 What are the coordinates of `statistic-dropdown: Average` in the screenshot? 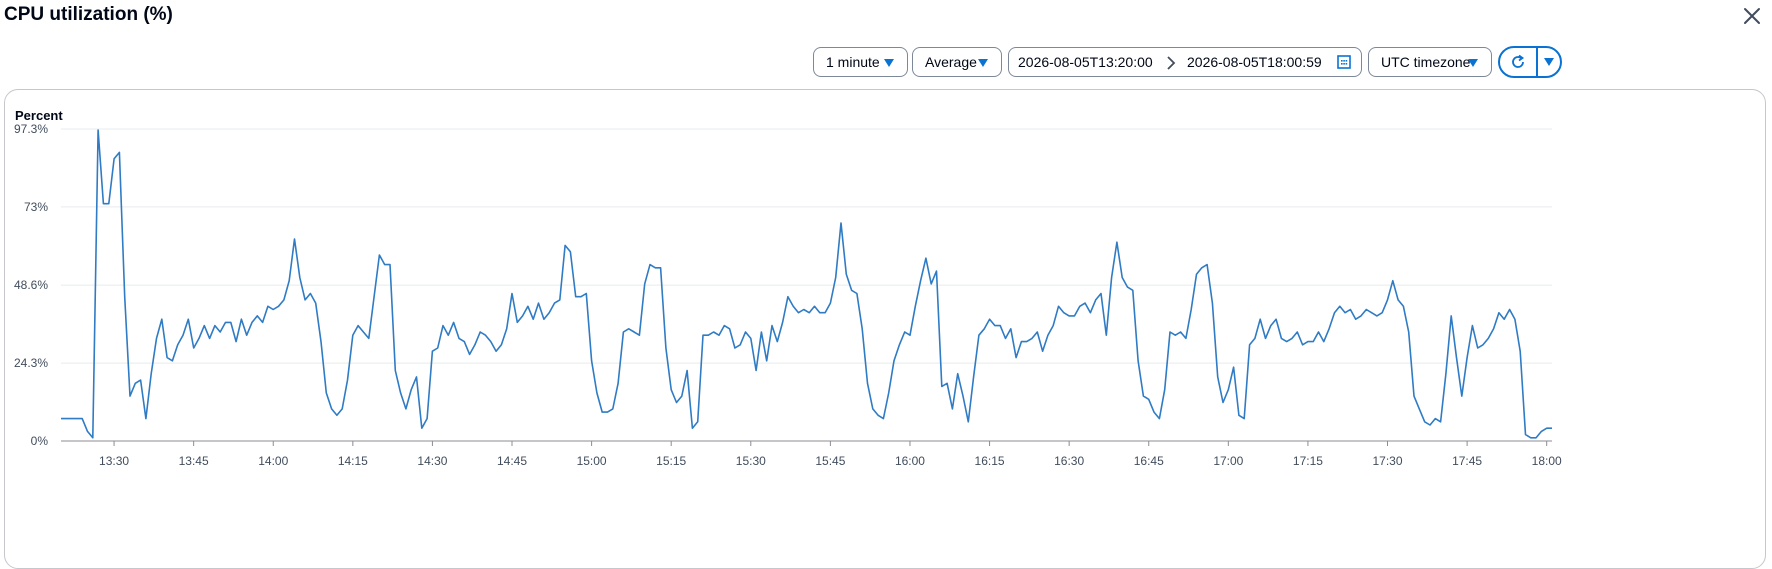 It's located at (957, 62).